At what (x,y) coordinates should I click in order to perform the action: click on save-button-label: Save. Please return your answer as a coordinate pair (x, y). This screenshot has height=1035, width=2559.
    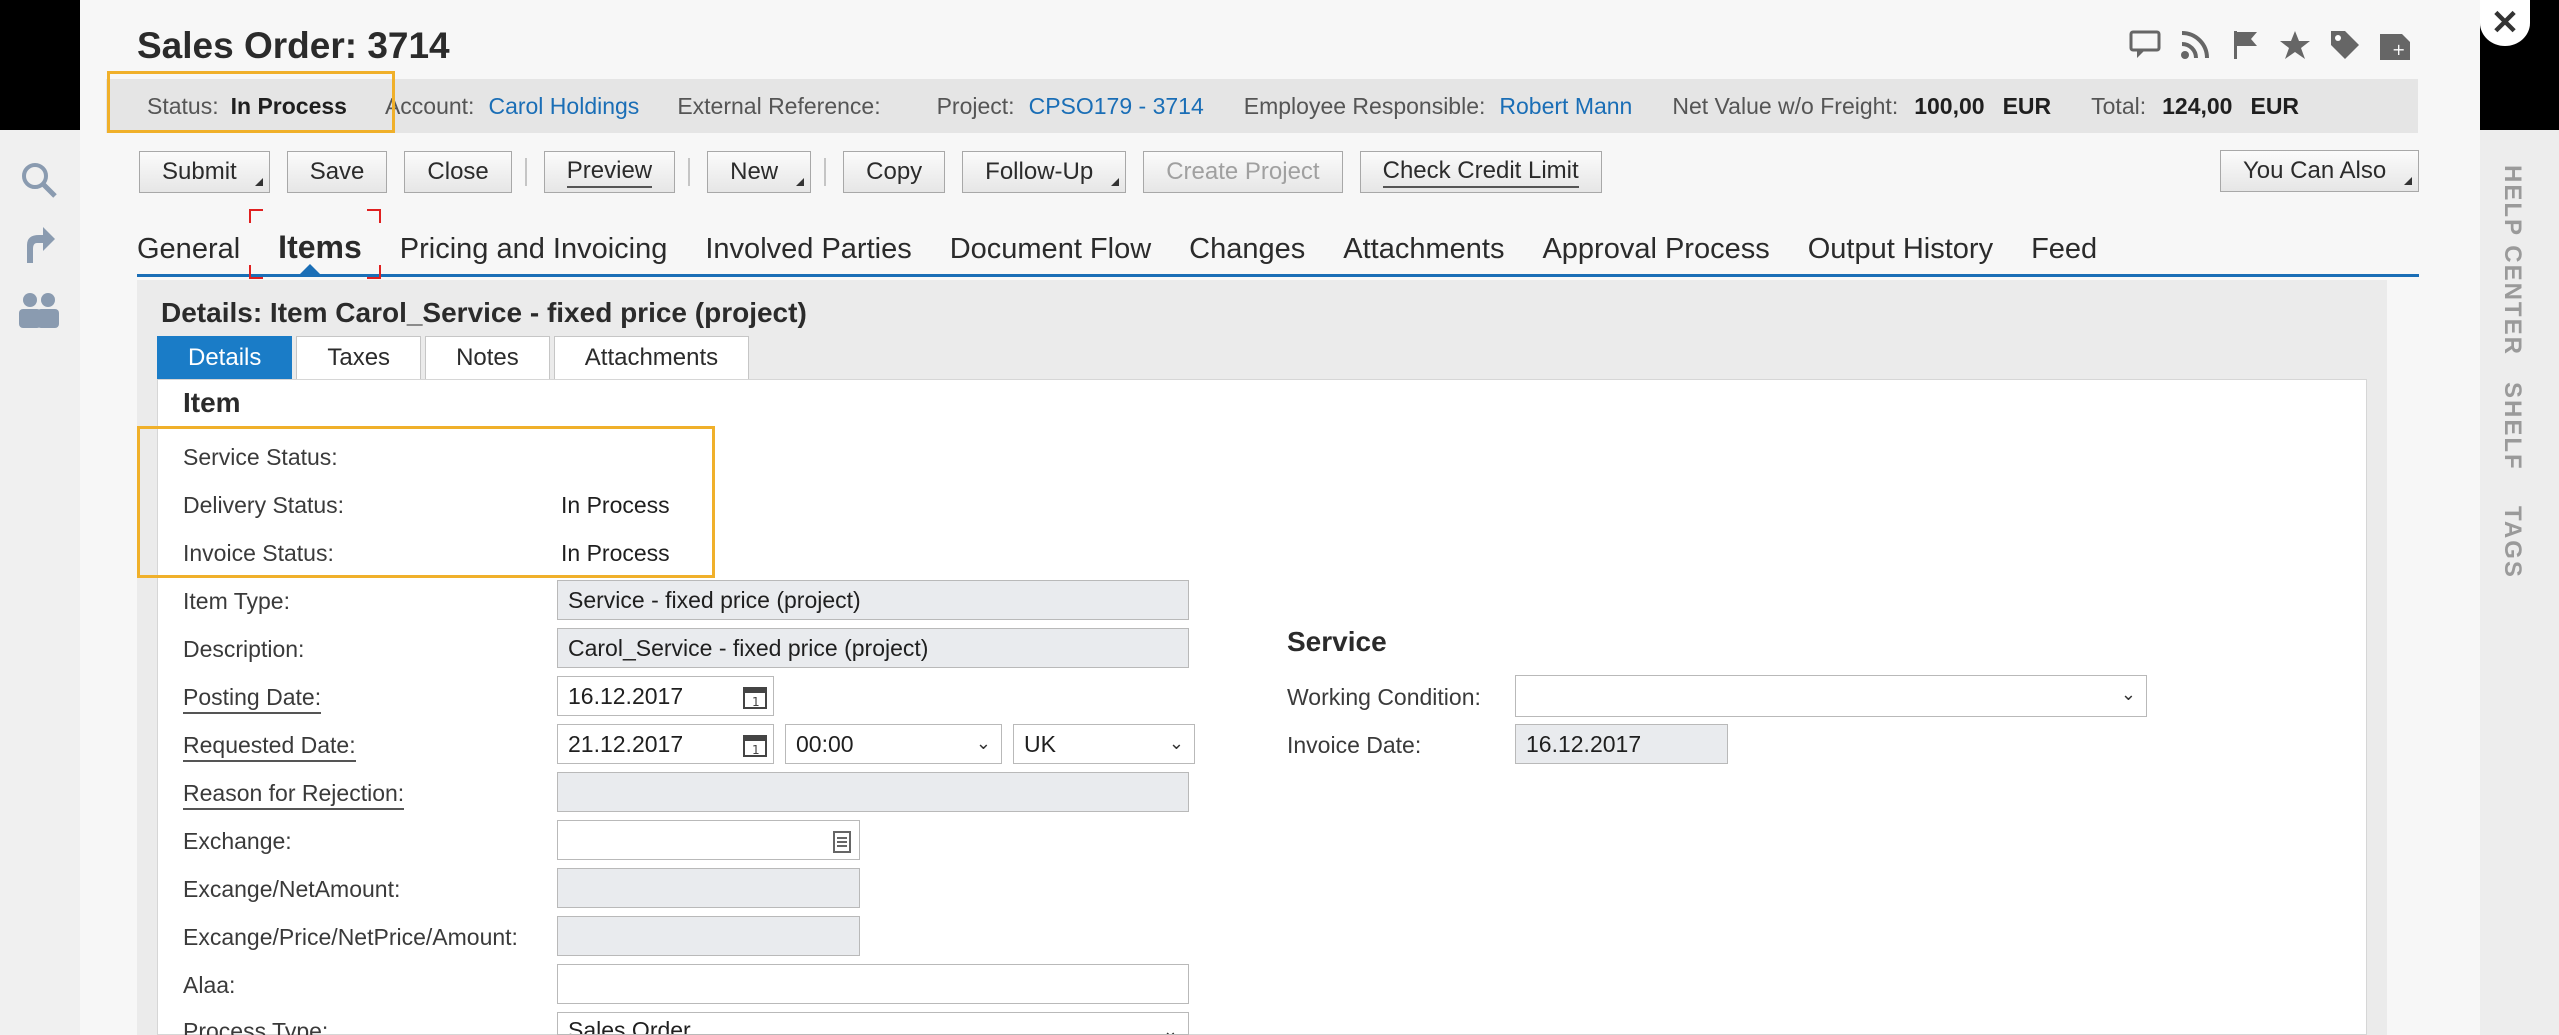
    Looking at the image, I should click on (337, 171).